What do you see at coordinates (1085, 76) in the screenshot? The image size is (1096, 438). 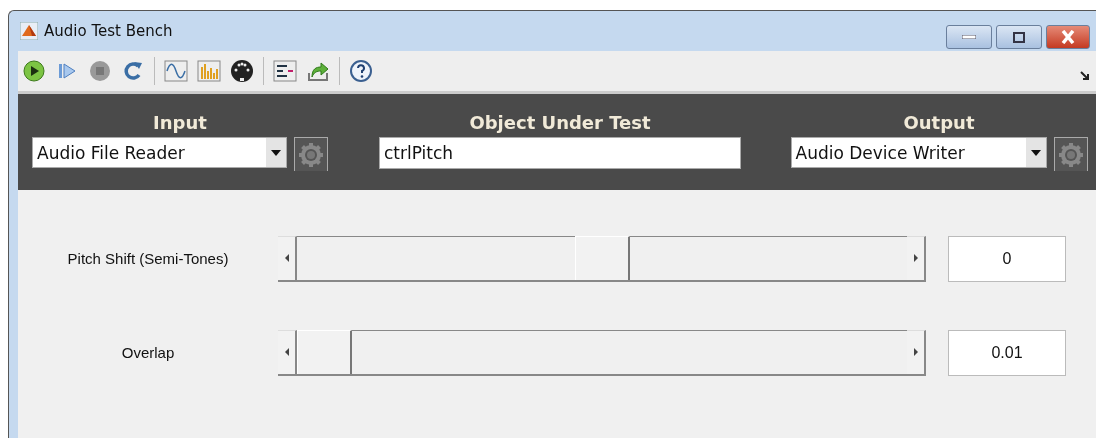 I see `undock-arrow-icon` at bounding box center [1085, 76].